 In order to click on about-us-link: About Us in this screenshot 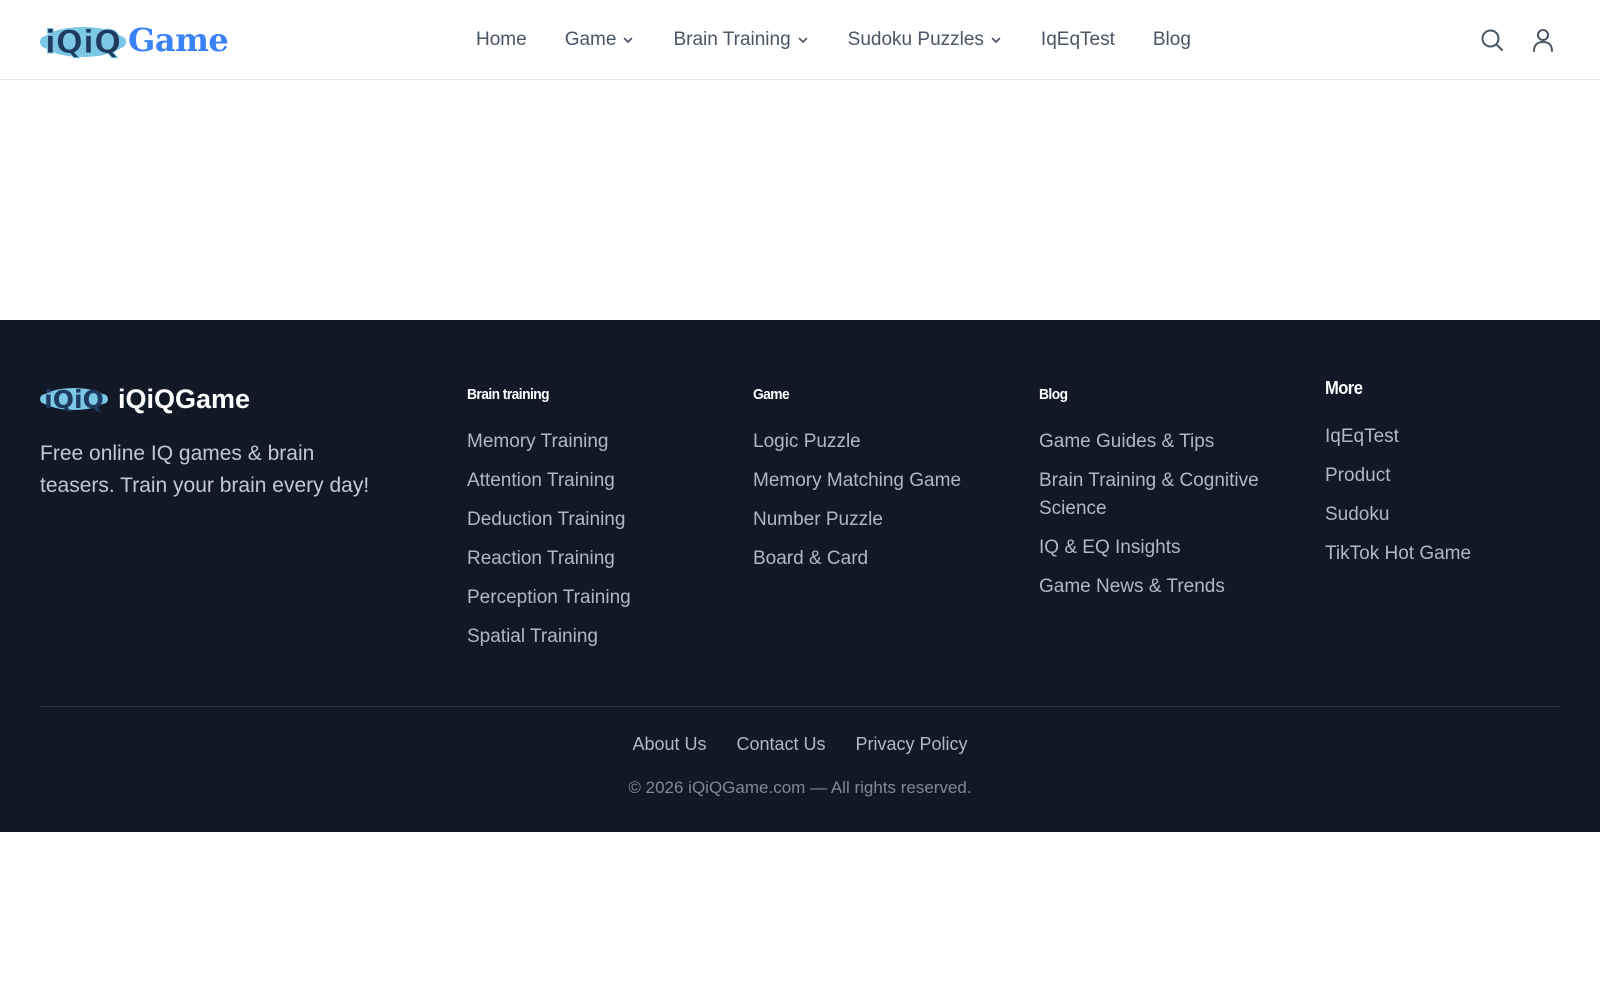, I will do `click(669, 744)`.